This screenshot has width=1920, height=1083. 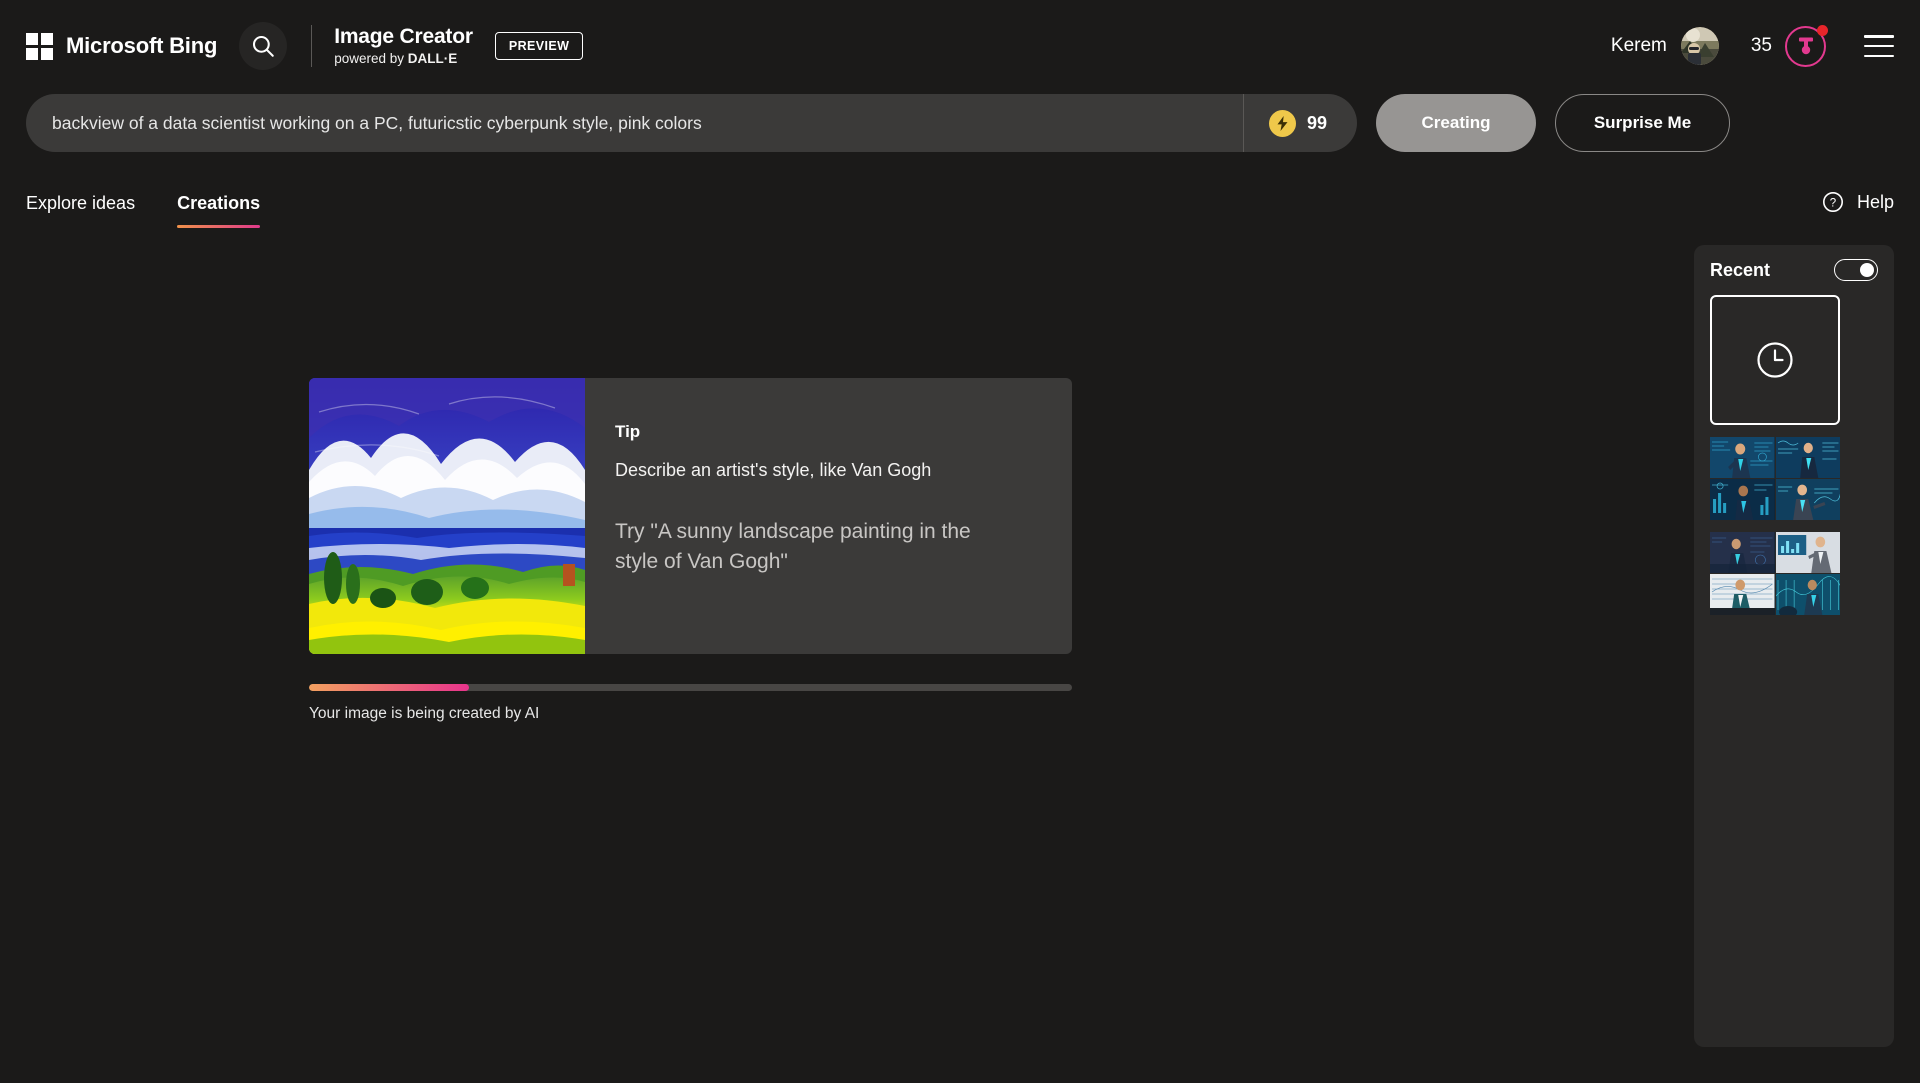 I want to click on help-label: Help, so click(x=1875, y=201).